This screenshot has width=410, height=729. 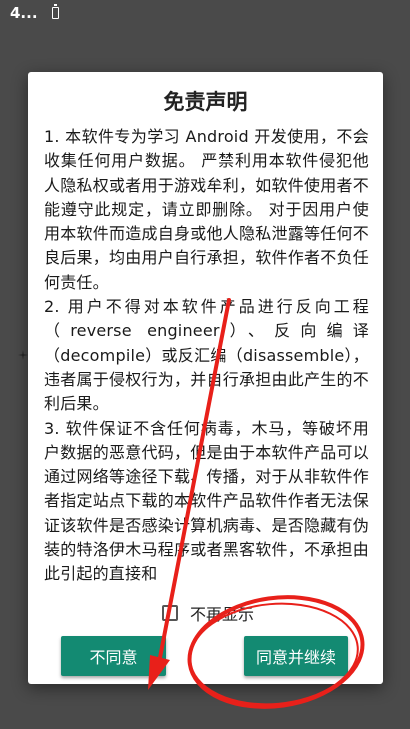 What do you see at coordinates (296, 656) in the screenshot?
I see `agree-and-continue-button: 同意并继续` at bounding box center [296, 656].